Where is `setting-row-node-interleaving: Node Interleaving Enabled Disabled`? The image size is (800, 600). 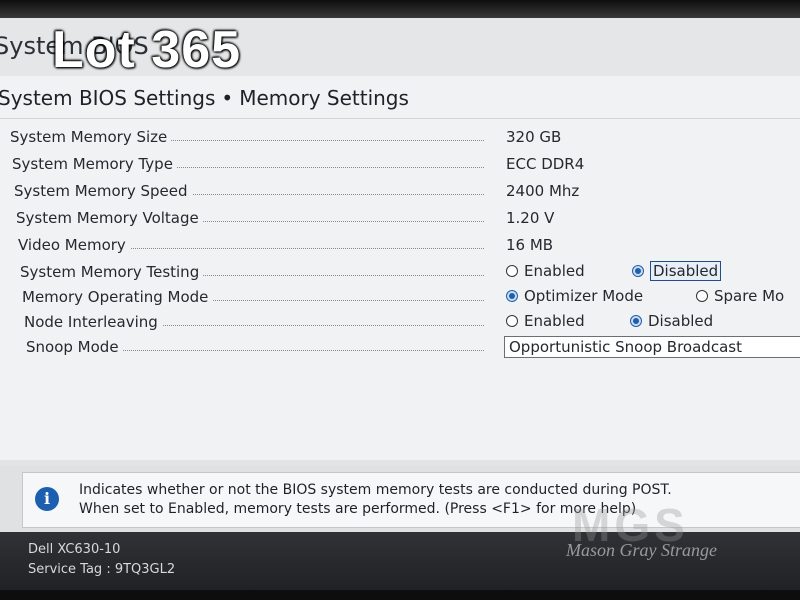 setting-row-node-interleaving: Node Interleaving Enabled Disabled is located at coordinates (400, 323).